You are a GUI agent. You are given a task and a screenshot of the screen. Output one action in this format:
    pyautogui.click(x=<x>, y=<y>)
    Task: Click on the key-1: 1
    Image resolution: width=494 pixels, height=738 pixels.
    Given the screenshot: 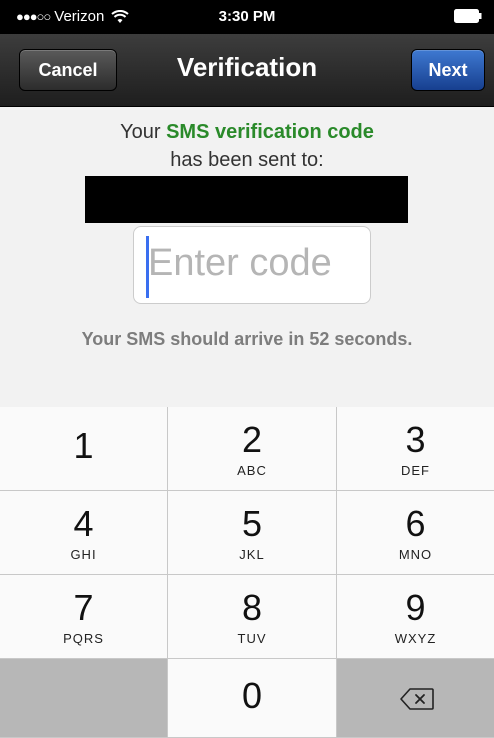 What is the action you would take?
    pyautogui.click(x=84, y=449)
    